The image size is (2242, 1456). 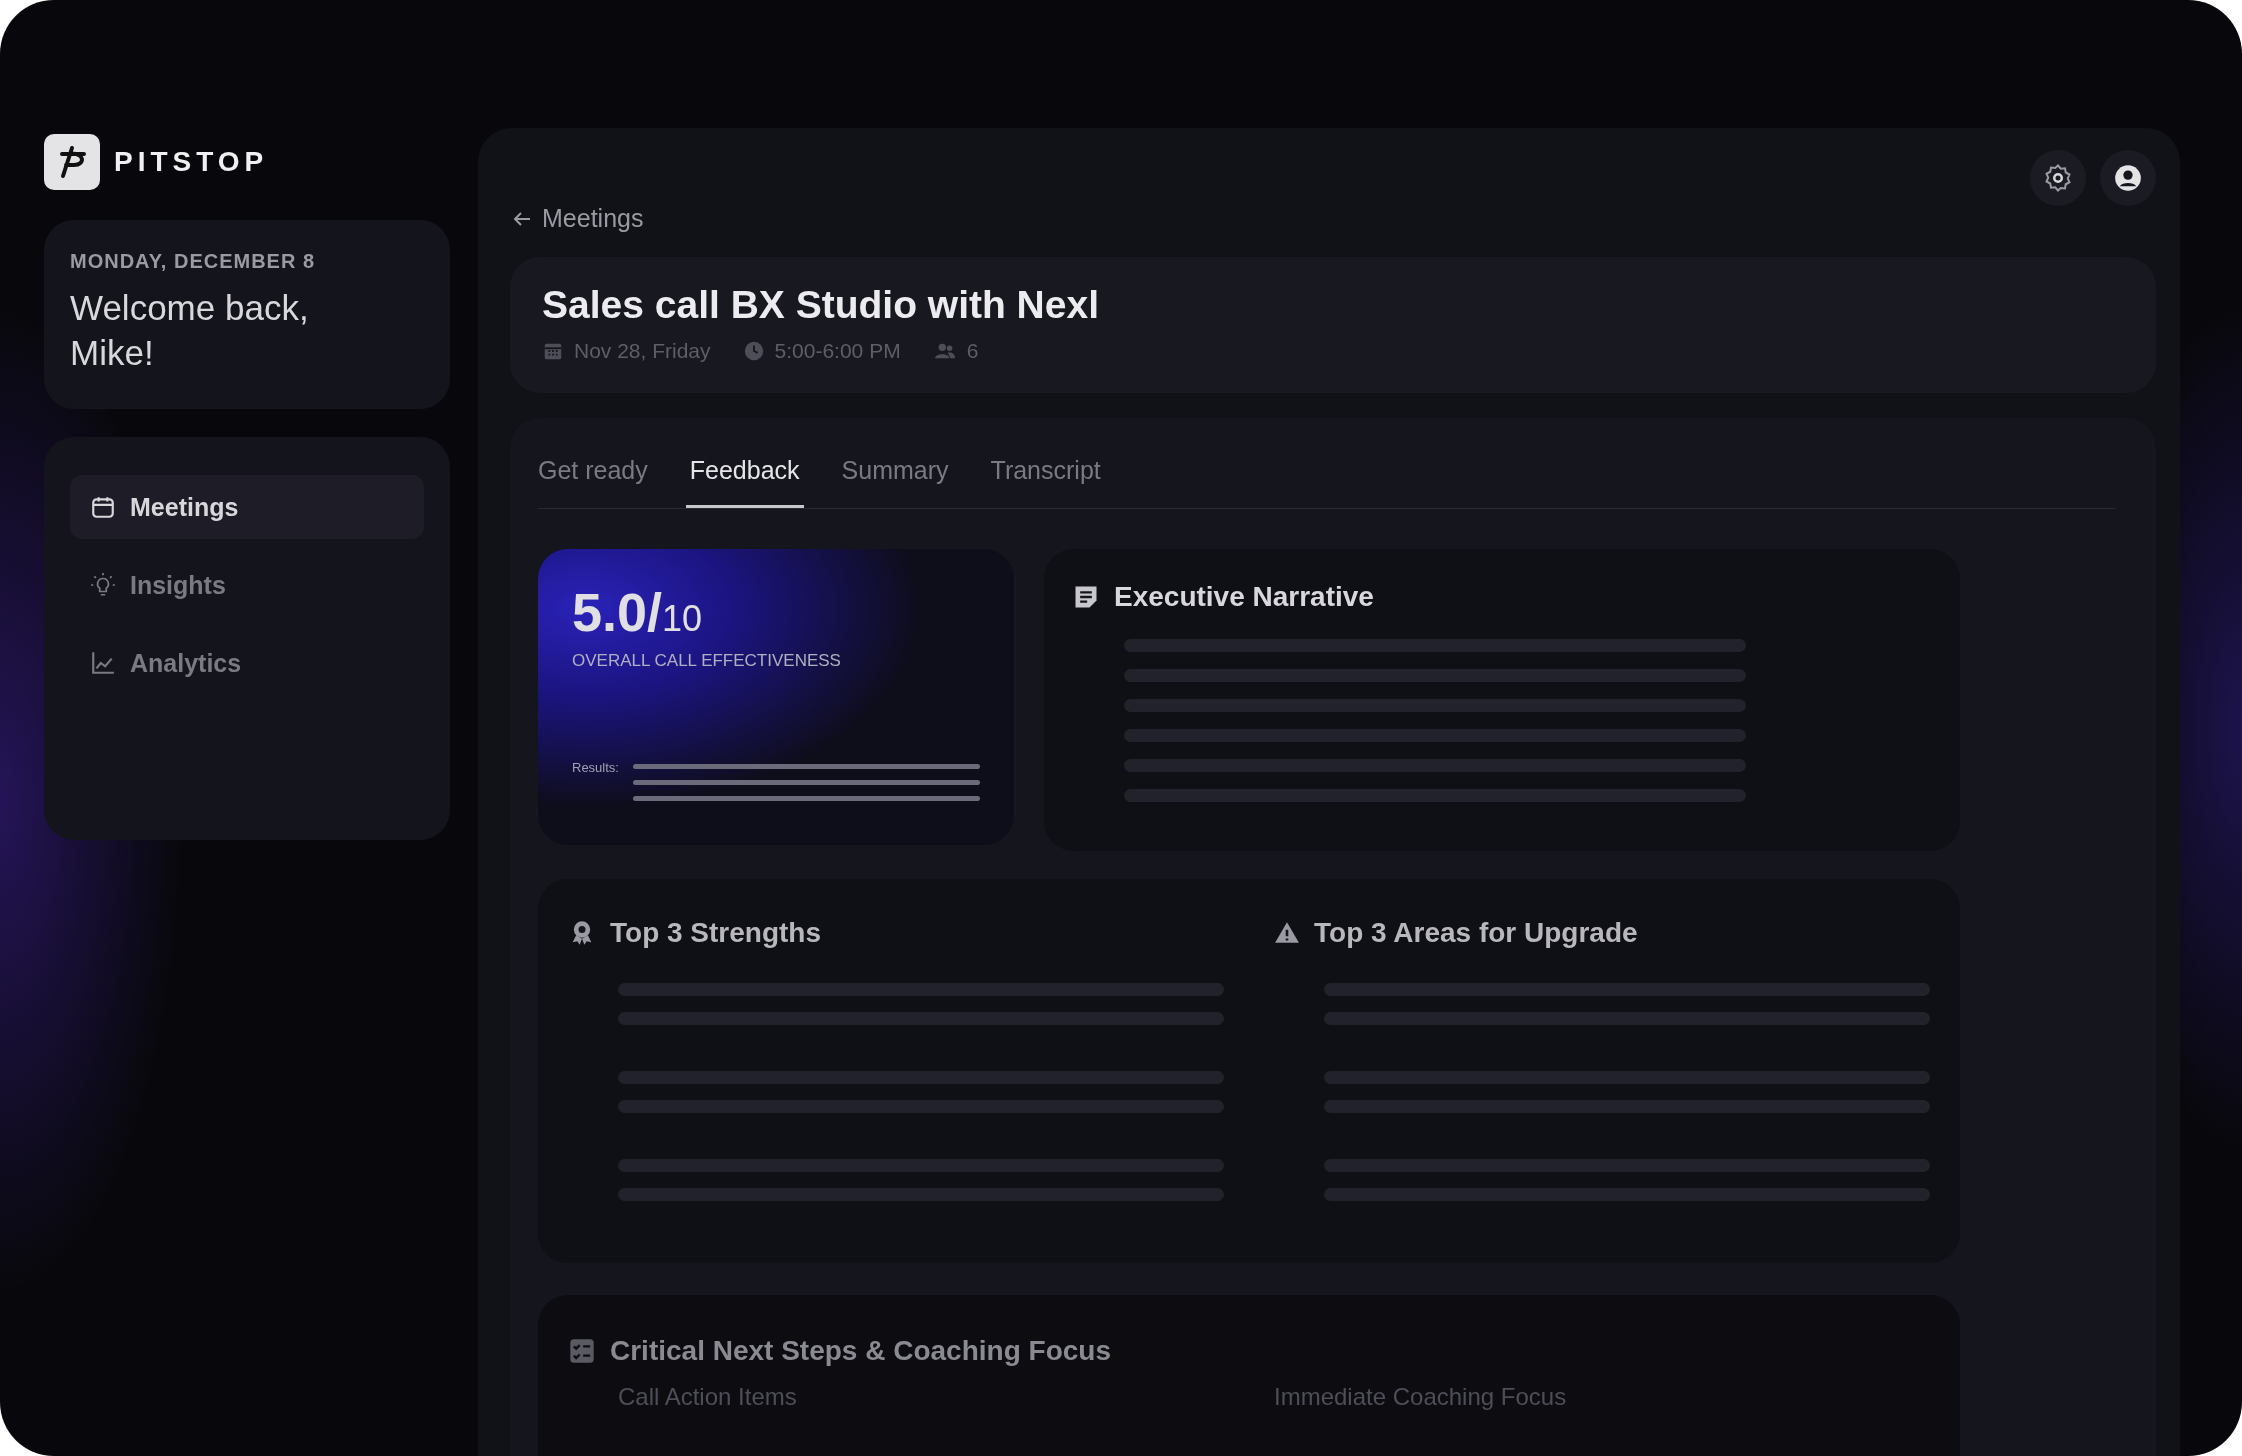 What do you see at coordinates (1244, 597) in the screenshot?
I see `section-title: Executive Narrative` at bounding box center [1244, 597].